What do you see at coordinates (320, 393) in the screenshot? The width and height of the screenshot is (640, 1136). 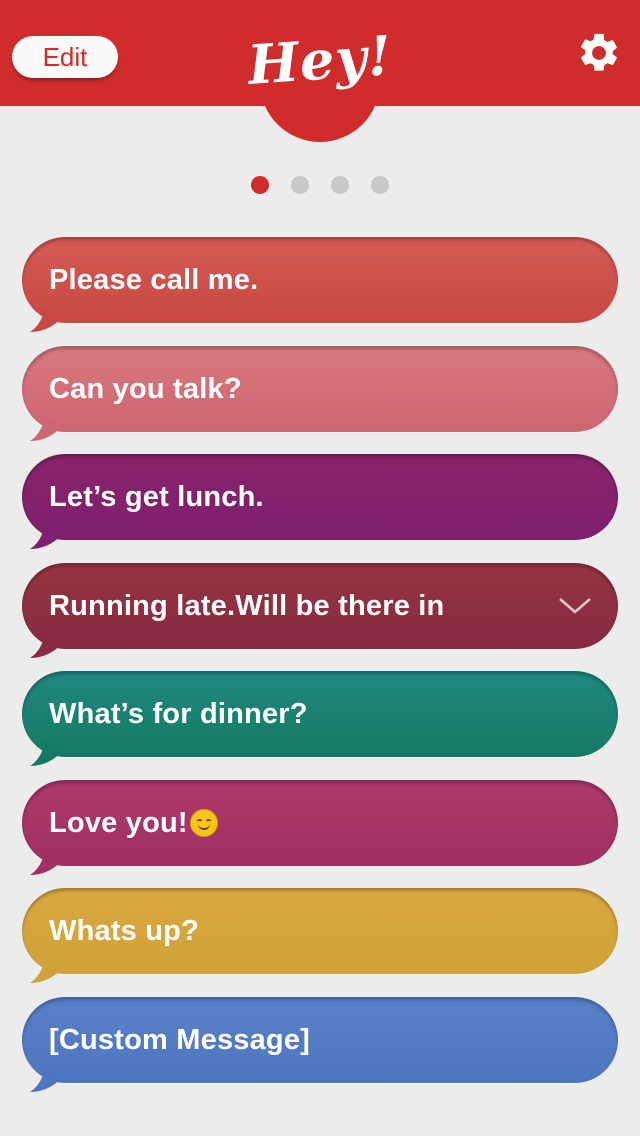 I see `message-bubble: Can you talk?` at bounding box center [320, 393].